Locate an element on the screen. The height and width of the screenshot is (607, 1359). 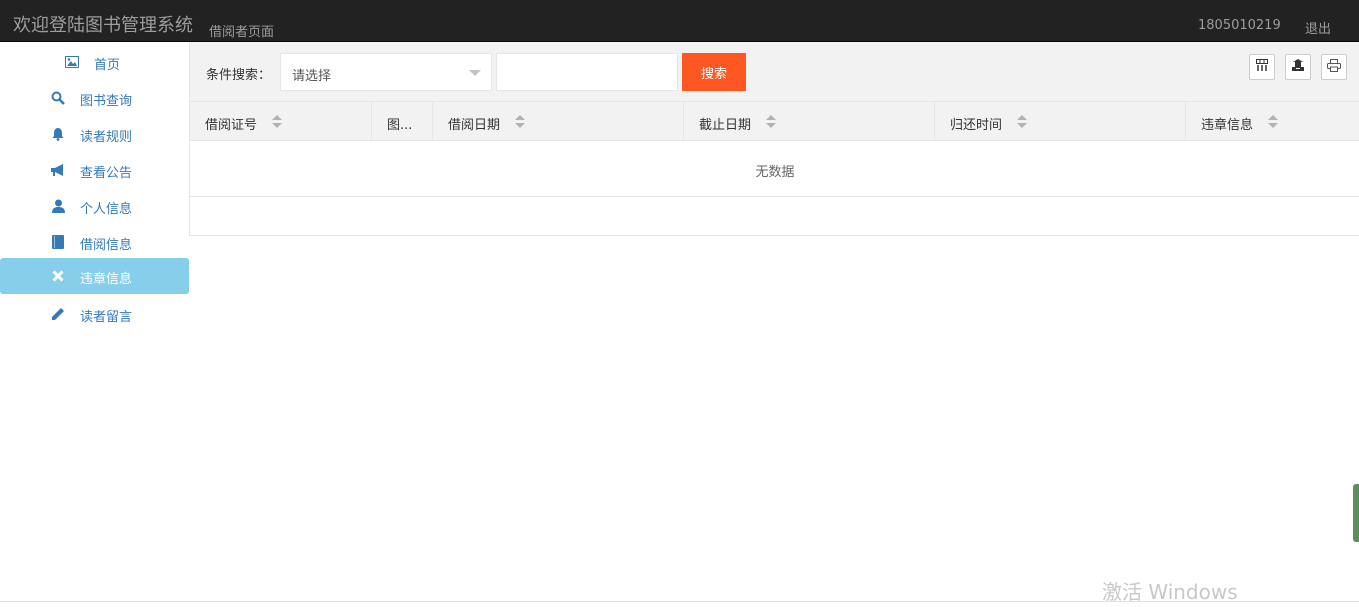
column-header-violation-info: 违章信息 is located at coordinates (1272, 121).